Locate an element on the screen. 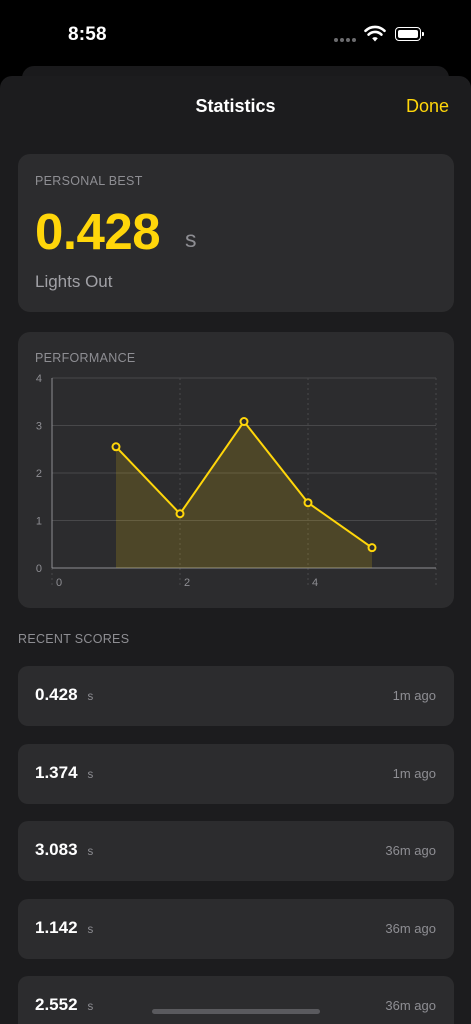 This screenshot has height=1024, width=471. recent-scores-label: RECENT SCORES is located at coordinates (74, 639).